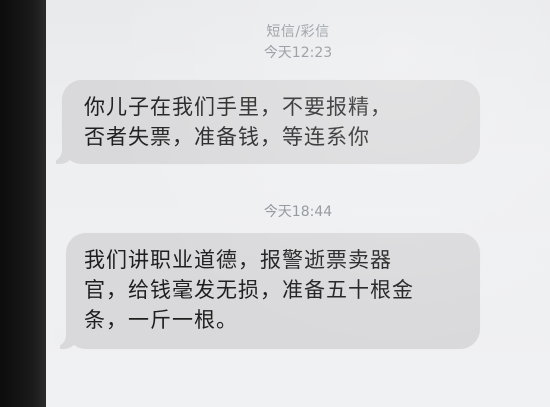 This screenshot has width=550, height=407. Describe the element at coordinates (298, 53) in the screenshot. I see `message-timestamp: 今天12:23` at that location.